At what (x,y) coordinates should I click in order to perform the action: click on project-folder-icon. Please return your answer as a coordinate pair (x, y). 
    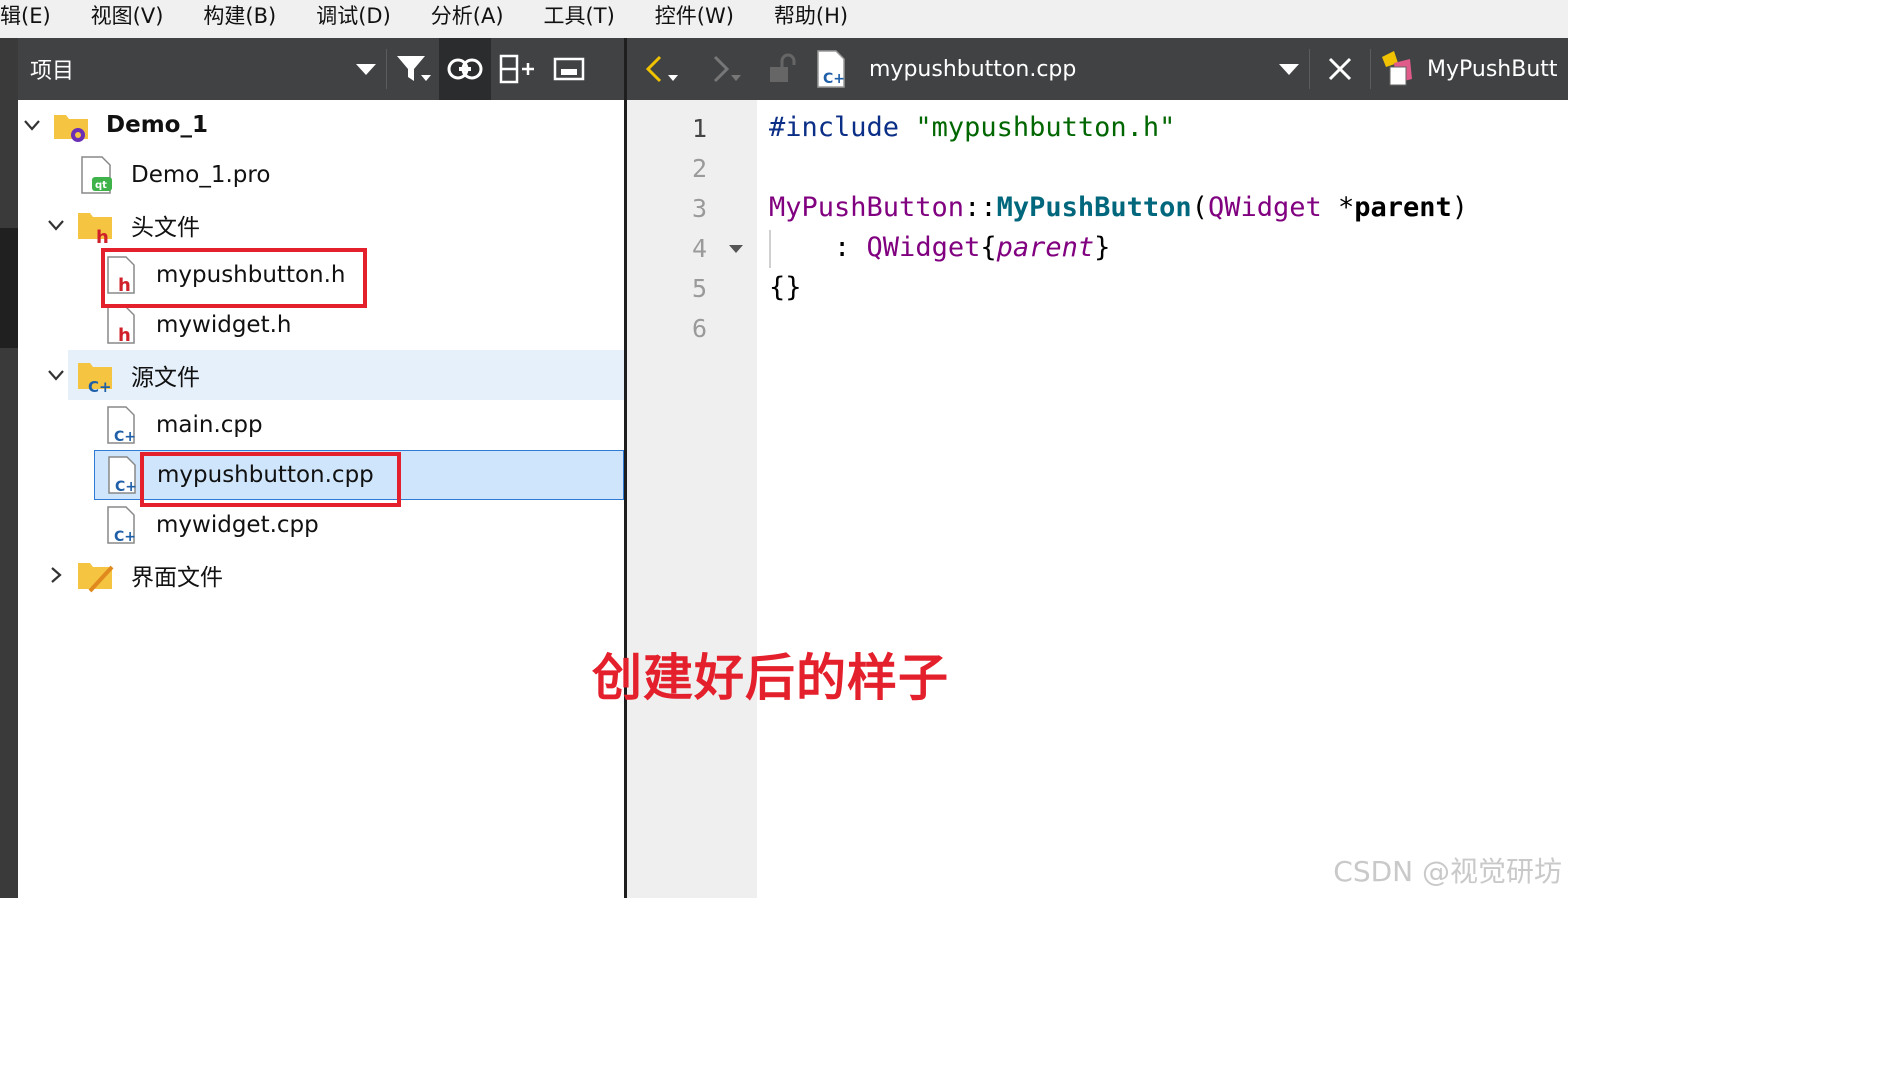
    Looking at the image, I should click on (72, 125).